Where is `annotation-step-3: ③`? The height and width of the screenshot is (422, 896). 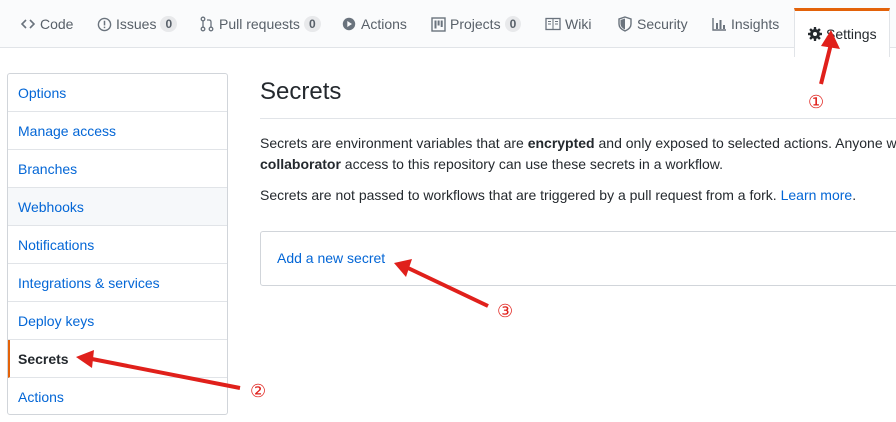
annotation-step-3: ③ is located at coordinates (505, 311).